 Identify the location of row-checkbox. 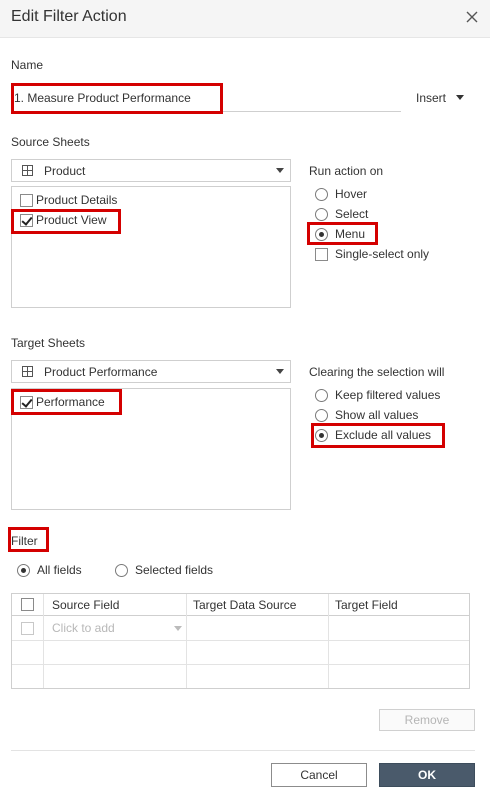
(27, 628).